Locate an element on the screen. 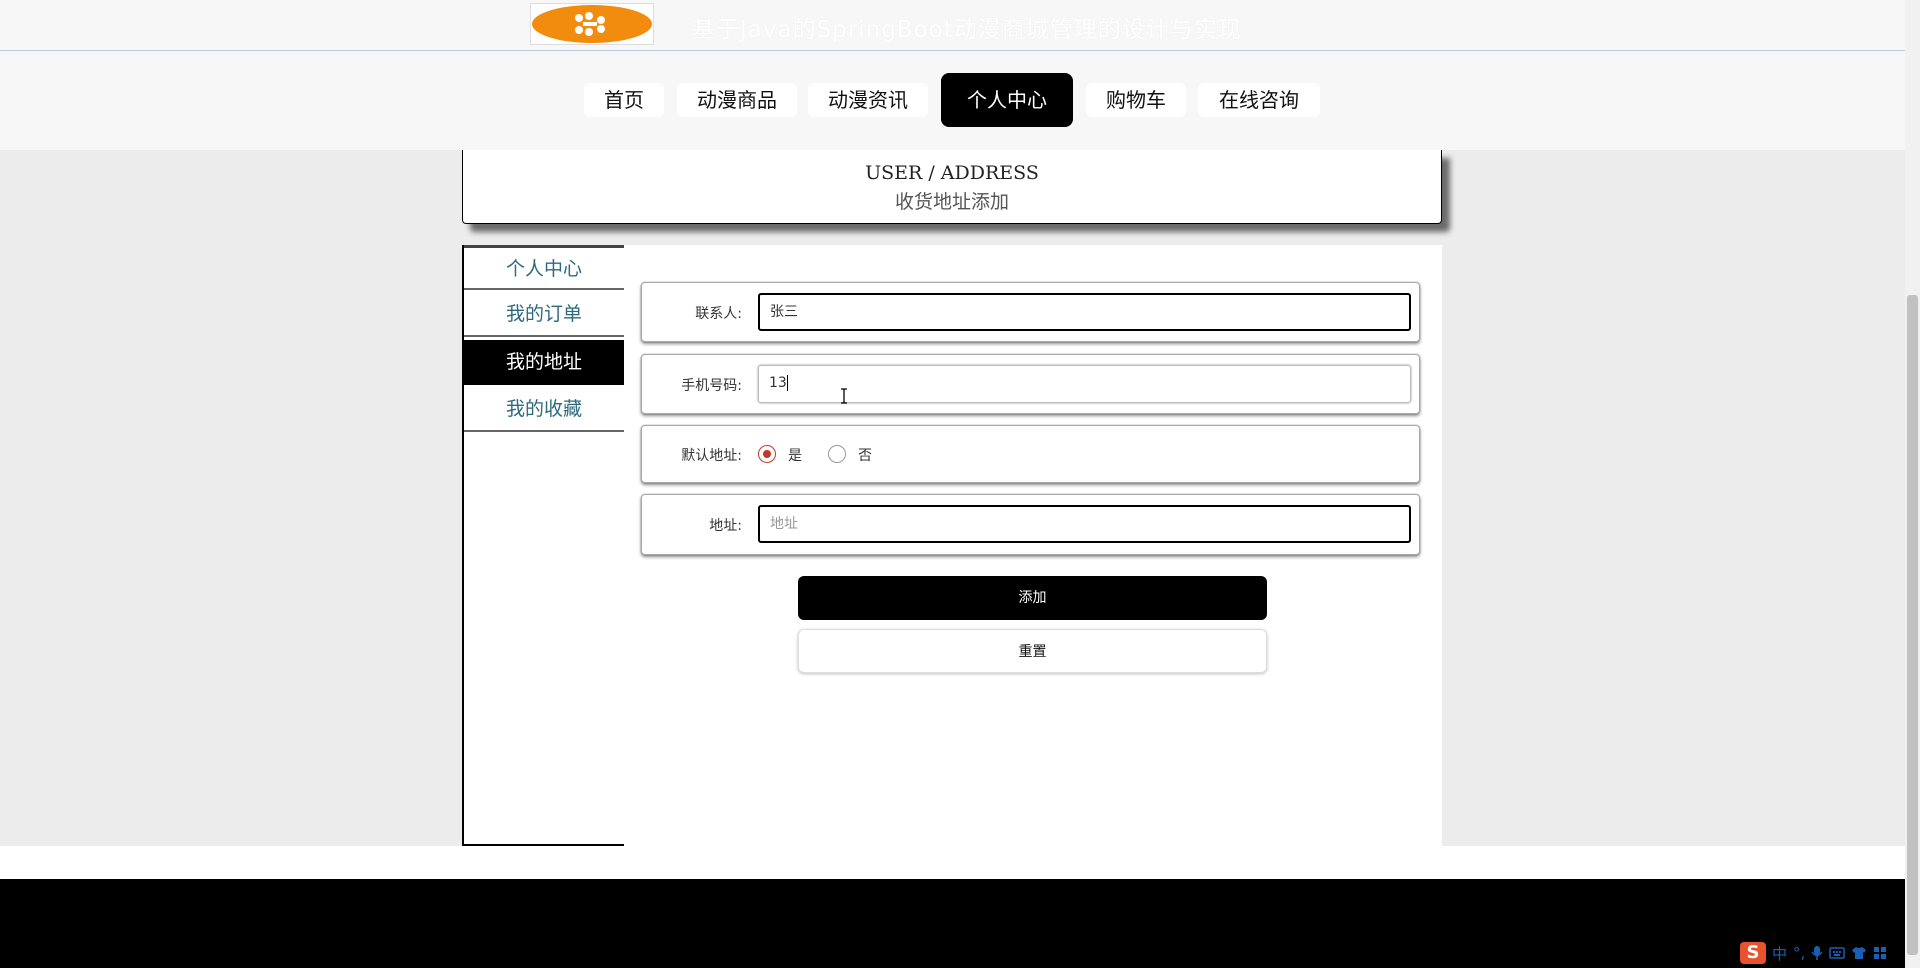 This screenshot has width=1920, height=968. address-placeholder: 地址 is located at coordinates (784, 524).